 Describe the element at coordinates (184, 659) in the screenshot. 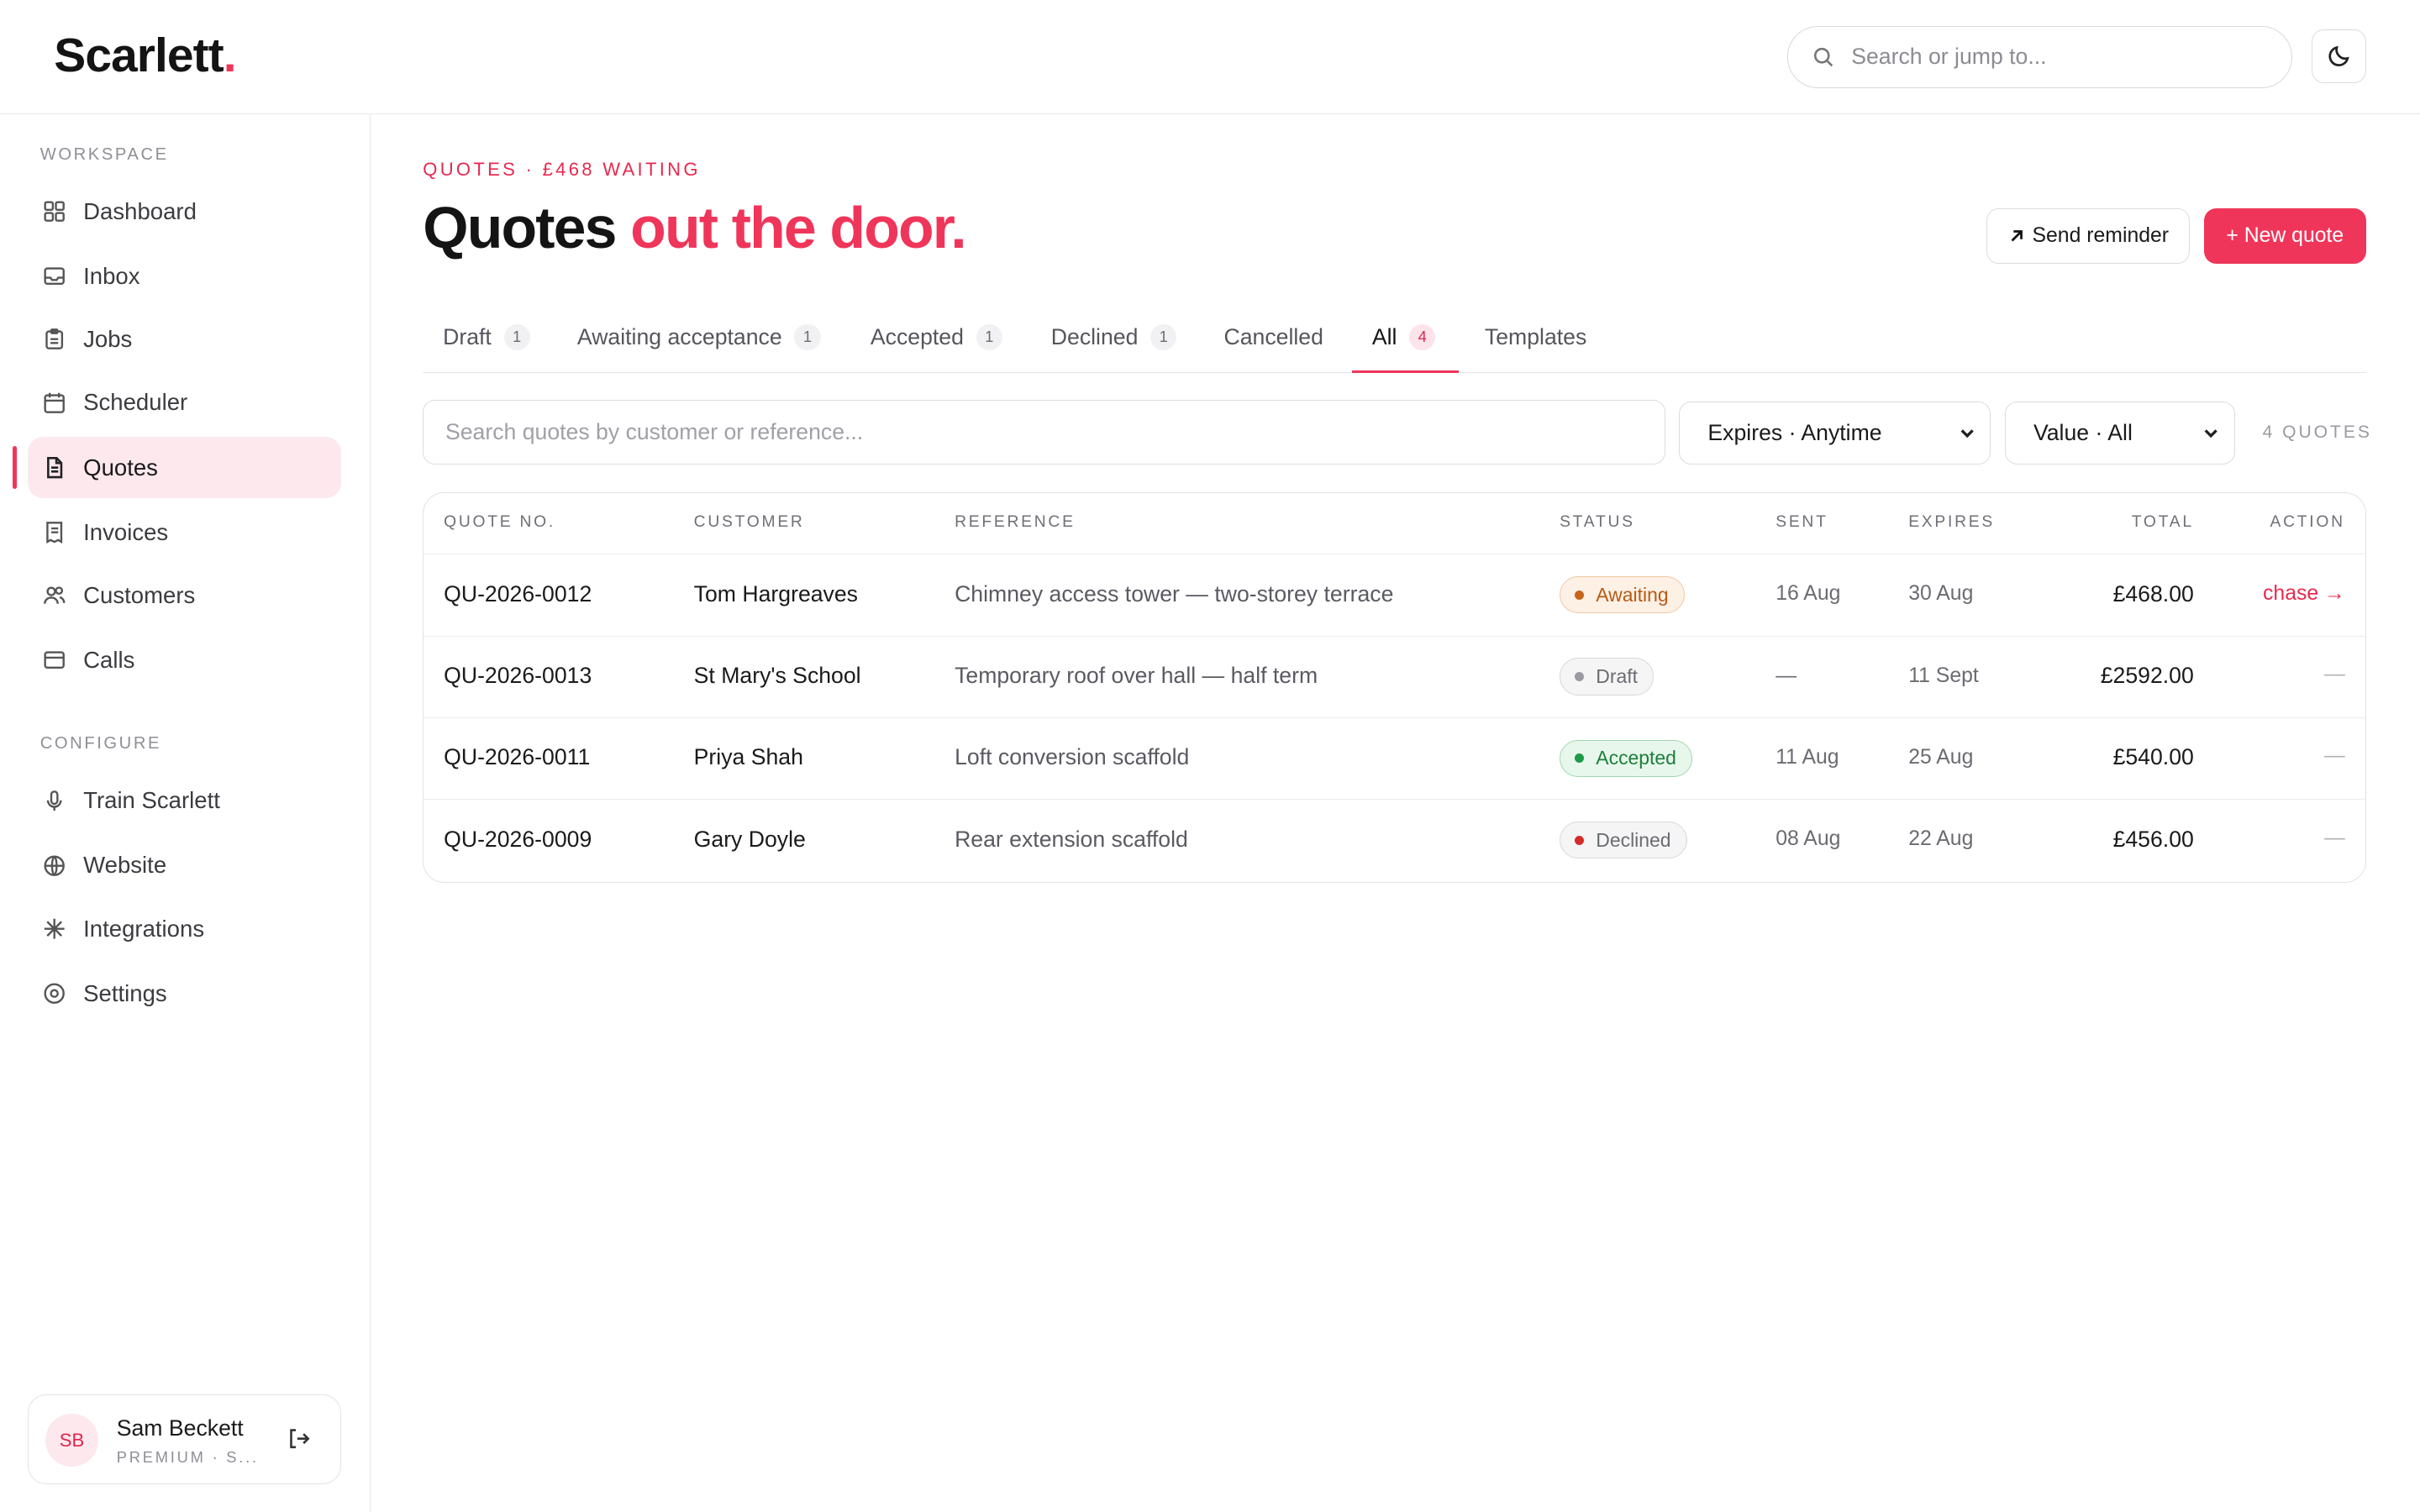

I see `sidebar-item-calls: Calls` at that location.